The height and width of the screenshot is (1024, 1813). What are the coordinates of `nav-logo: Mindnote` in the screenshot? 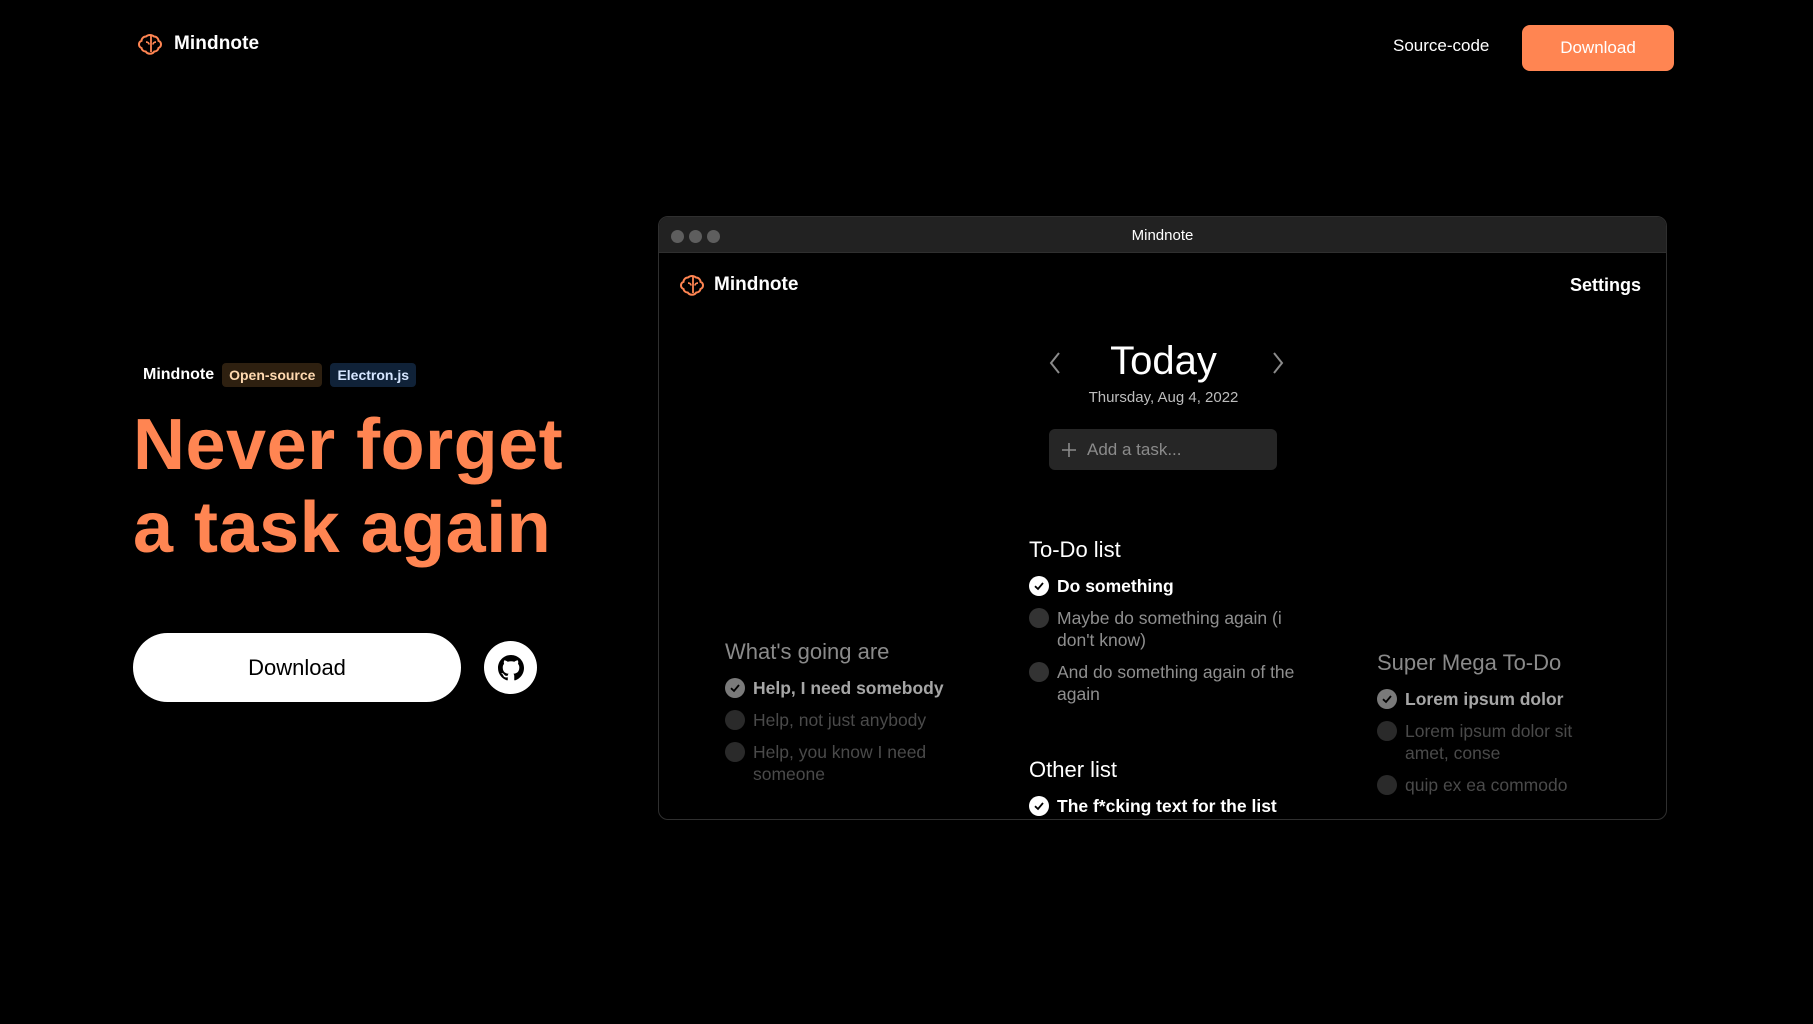 It's located at (198, 44).